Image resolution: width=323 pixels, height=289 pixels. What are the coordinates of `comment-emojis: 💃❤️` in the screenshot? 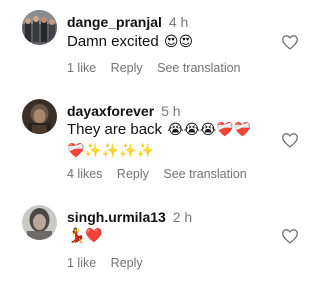 It's located at (85, 236).